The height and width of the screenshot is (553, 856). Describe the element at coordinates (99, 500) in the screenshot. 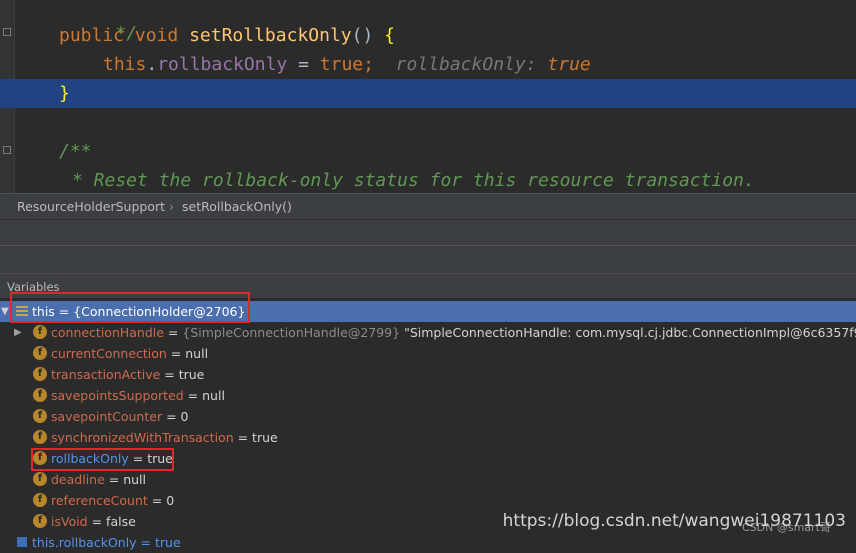

I see `field-name: referenceCount` at that location.